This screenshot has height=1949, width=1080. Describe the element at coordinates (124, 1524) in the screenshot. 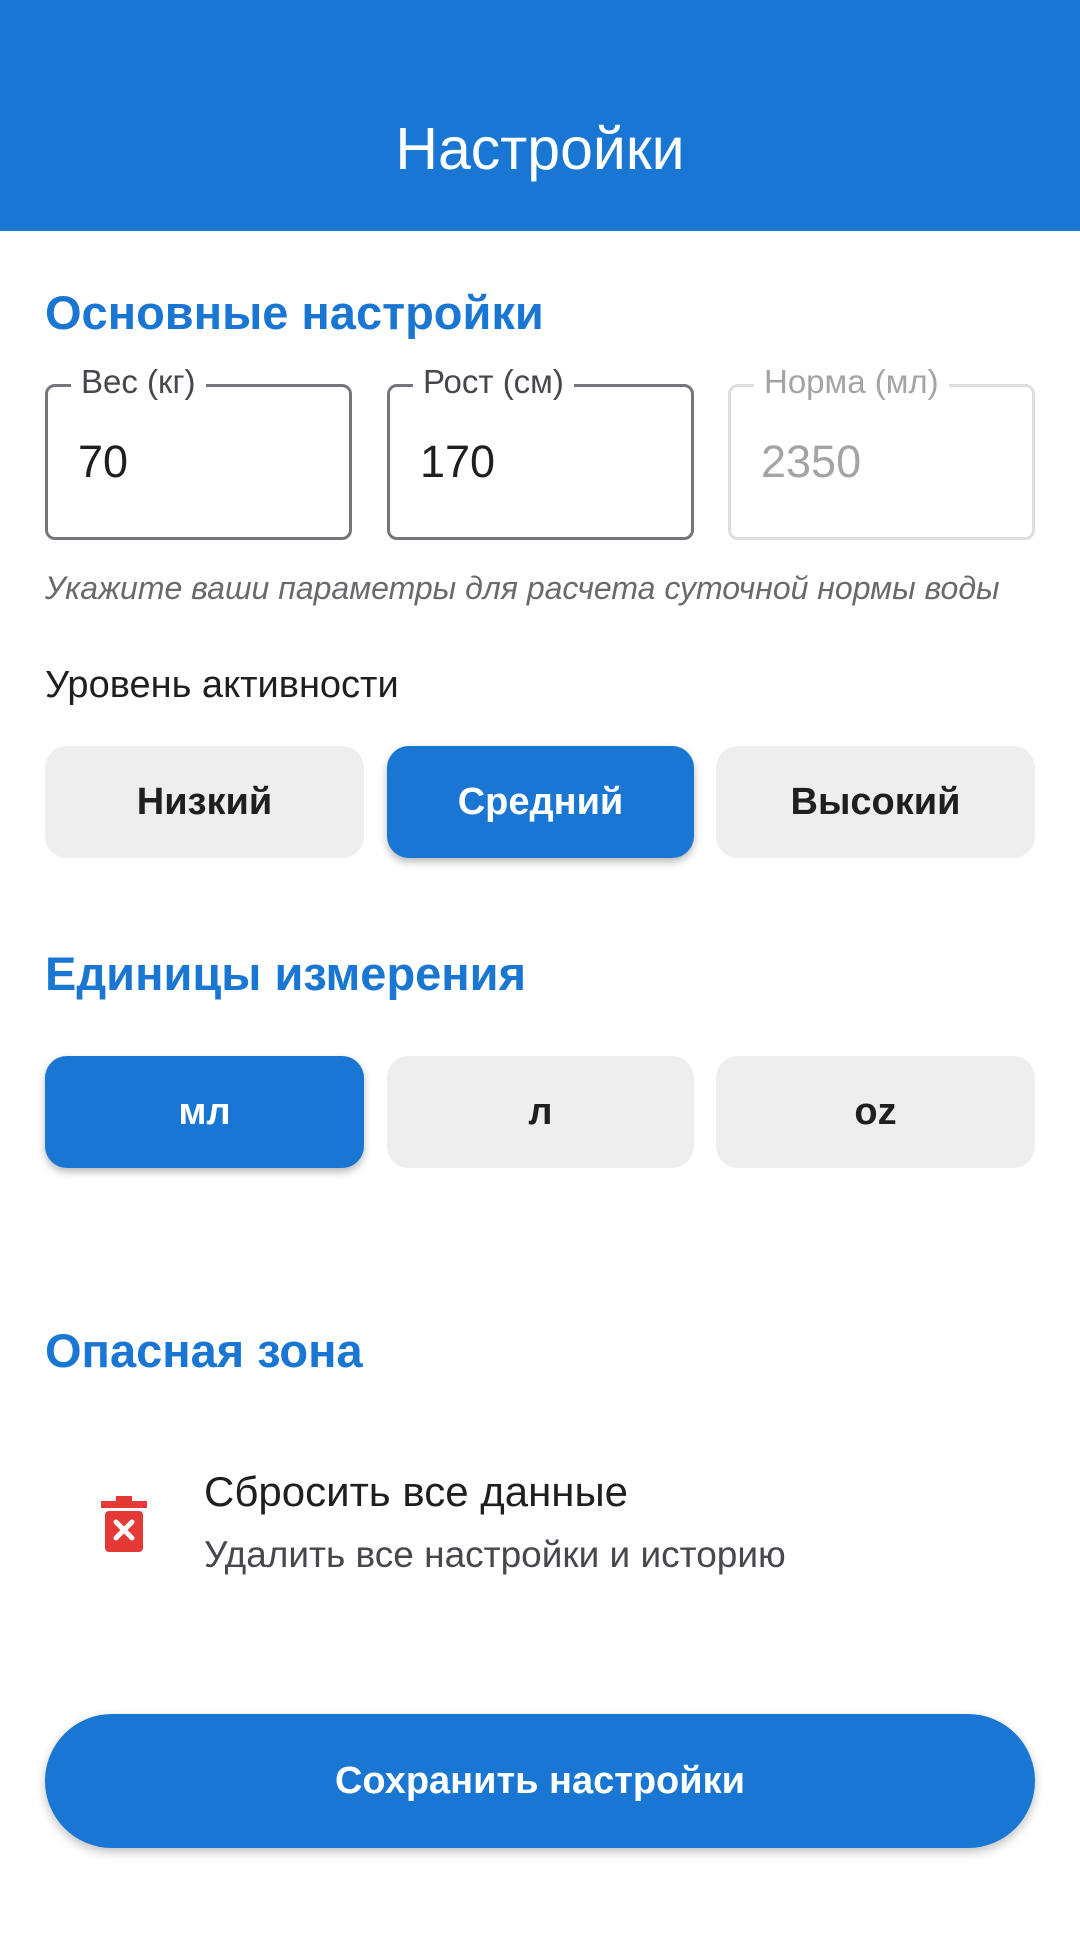

I see `trash-icon` at that location.